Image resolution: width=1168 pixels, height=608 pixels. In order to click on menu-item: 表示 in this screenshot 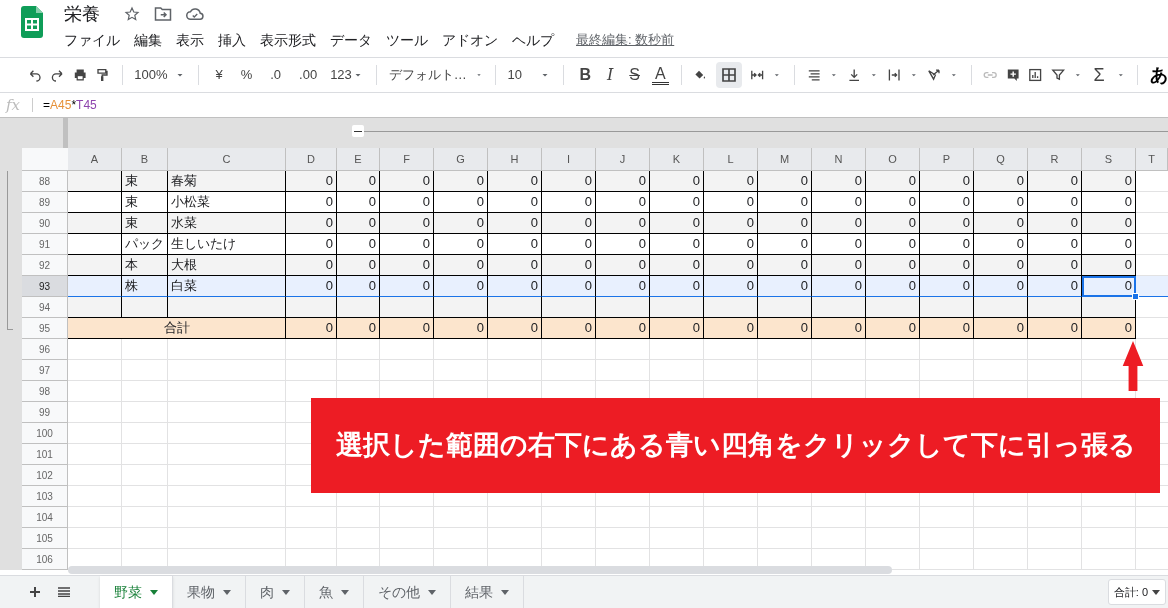, I will do `click(190, 40)`.